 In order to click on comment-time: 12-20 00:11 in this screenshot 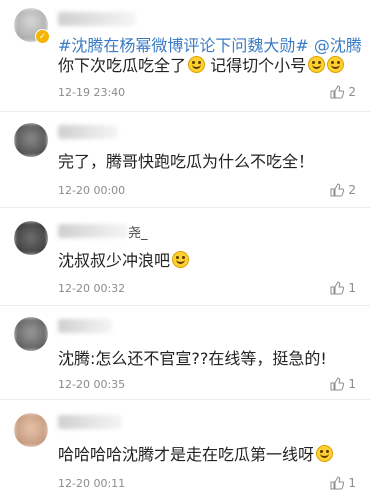, I will do `click(92, 483)`.